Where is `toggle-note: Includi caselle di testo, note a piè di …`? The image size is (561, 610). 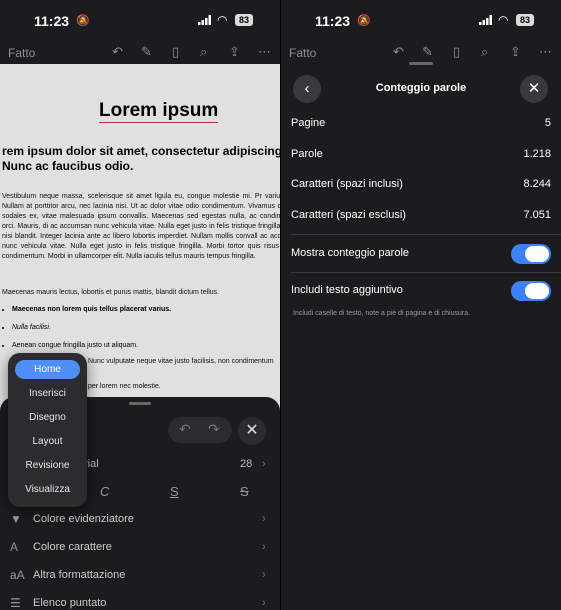 toggle-note: Includi caselle di testo, note a piè di … is located at coordinates (382, 313).